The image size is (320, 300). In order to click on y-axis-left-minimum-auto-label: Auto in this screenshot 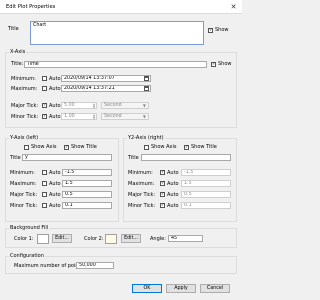, I will do `click(55, 173)`.